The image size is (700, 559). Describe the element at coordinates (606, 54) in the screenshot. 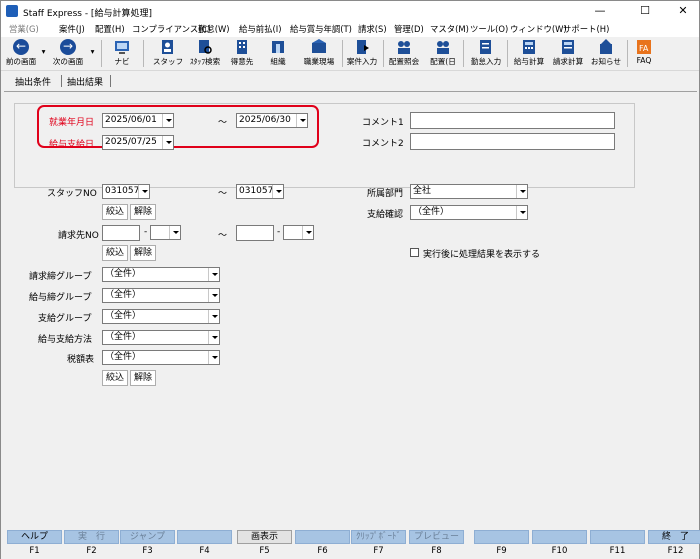

I see `notice-button: お知らせ` at that location.